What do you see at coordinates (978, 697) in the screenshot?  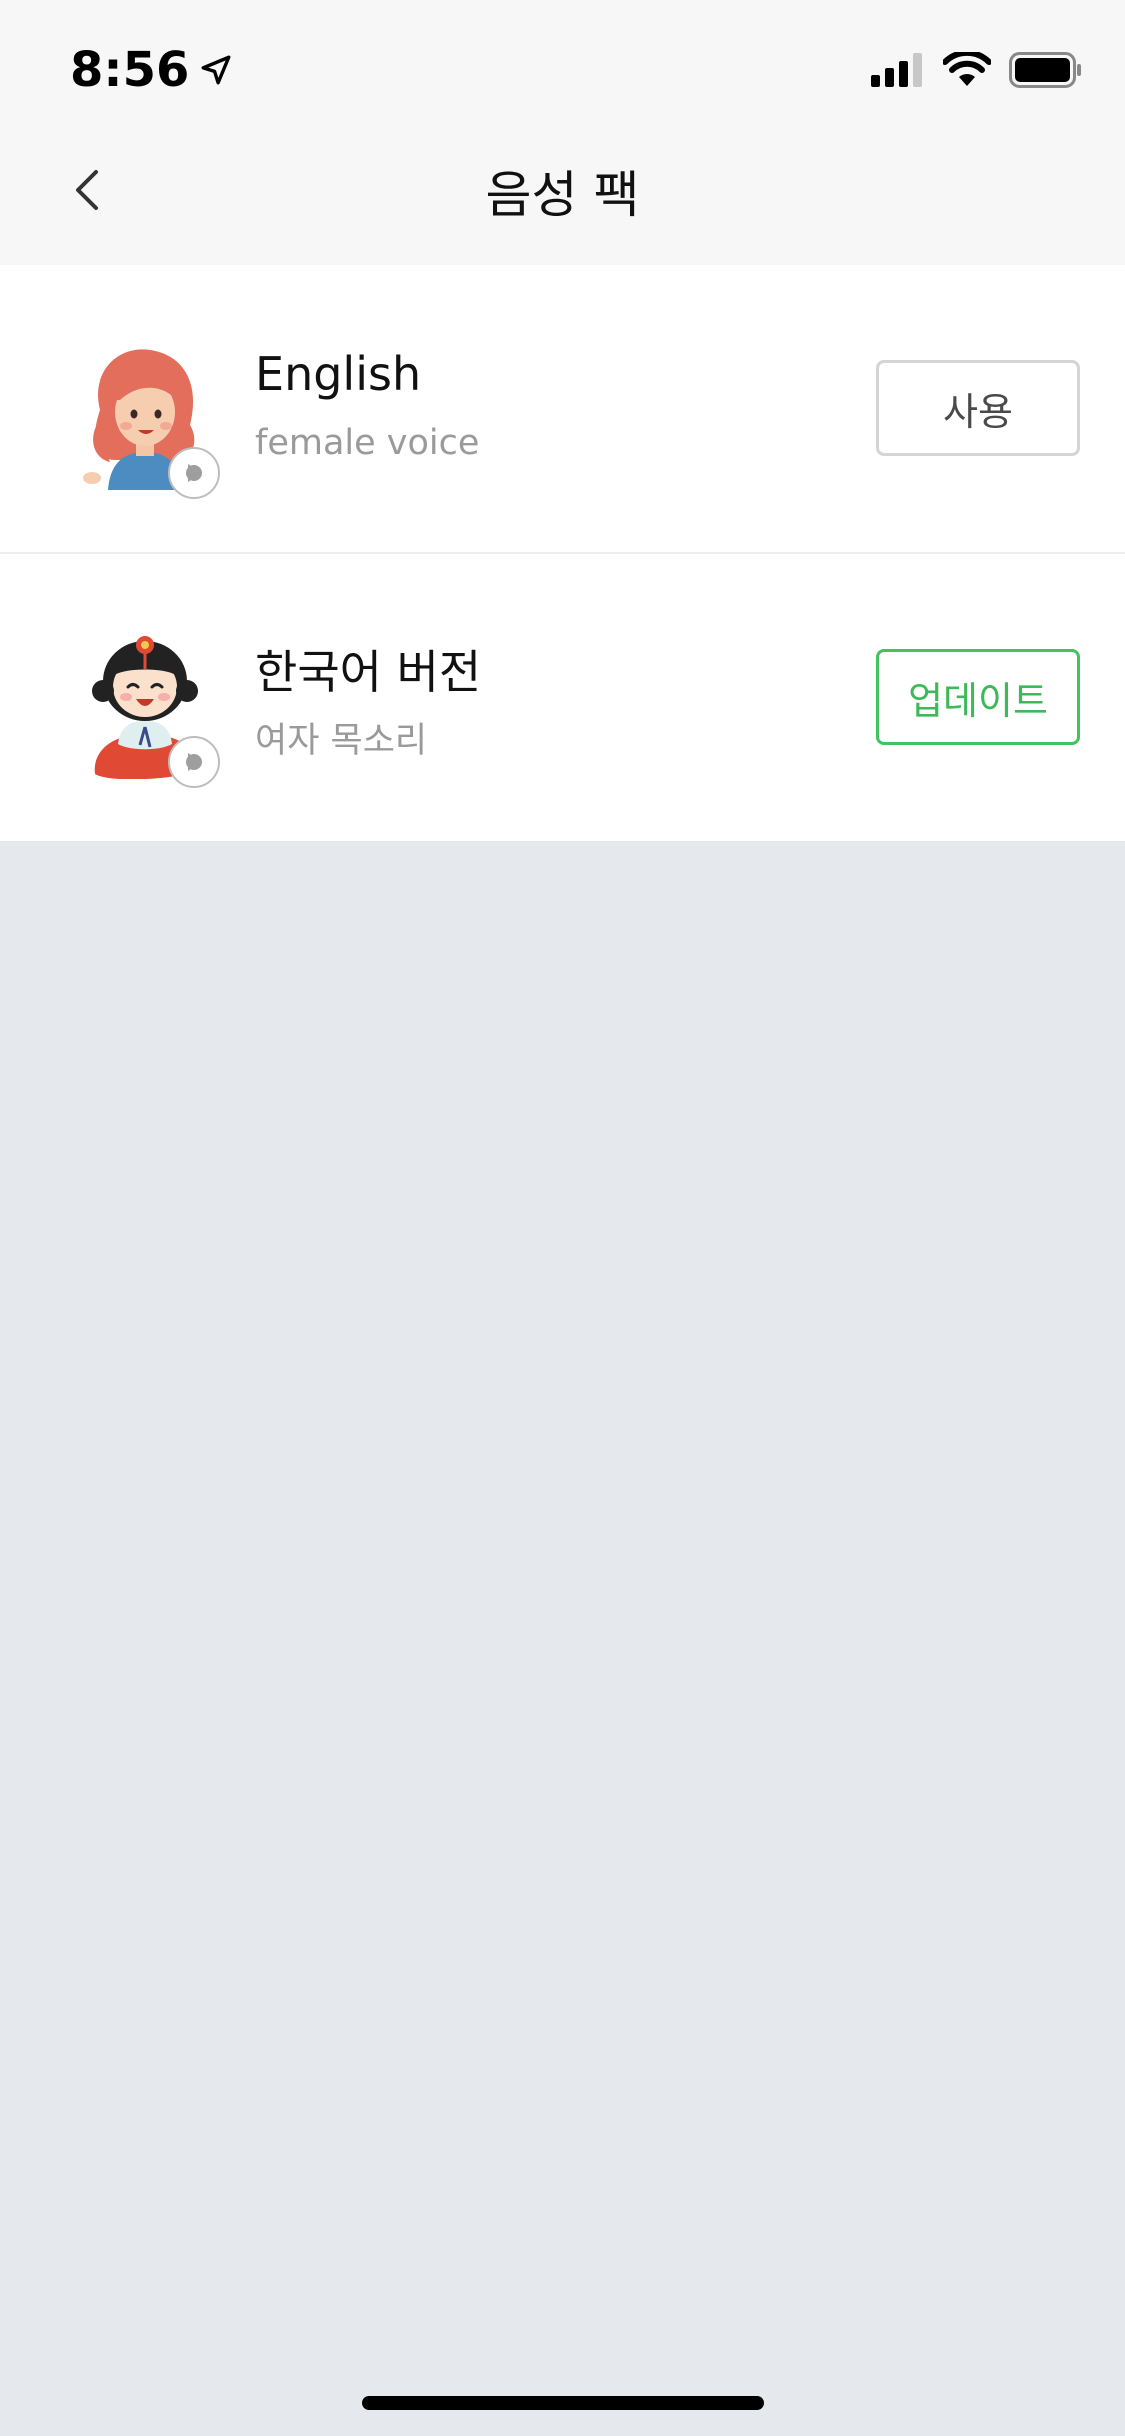 I see `update-button: 업데이트` at bounding box center [978, 697].